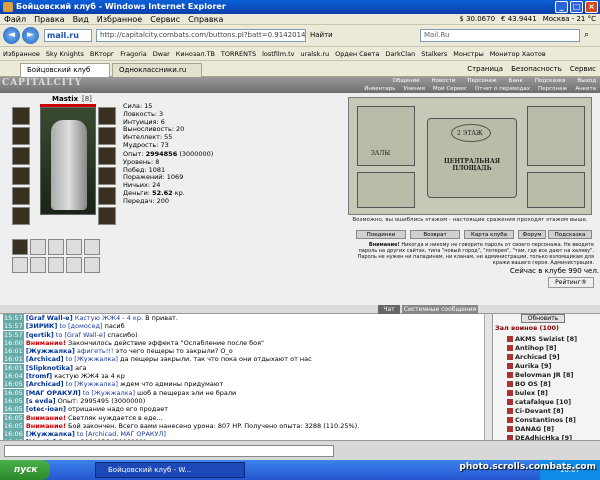 This screenshot has width=600, height=480. Describe the element at coordinates (532, 234) in the screenshot. I see `forum-button: Форум` at that location.